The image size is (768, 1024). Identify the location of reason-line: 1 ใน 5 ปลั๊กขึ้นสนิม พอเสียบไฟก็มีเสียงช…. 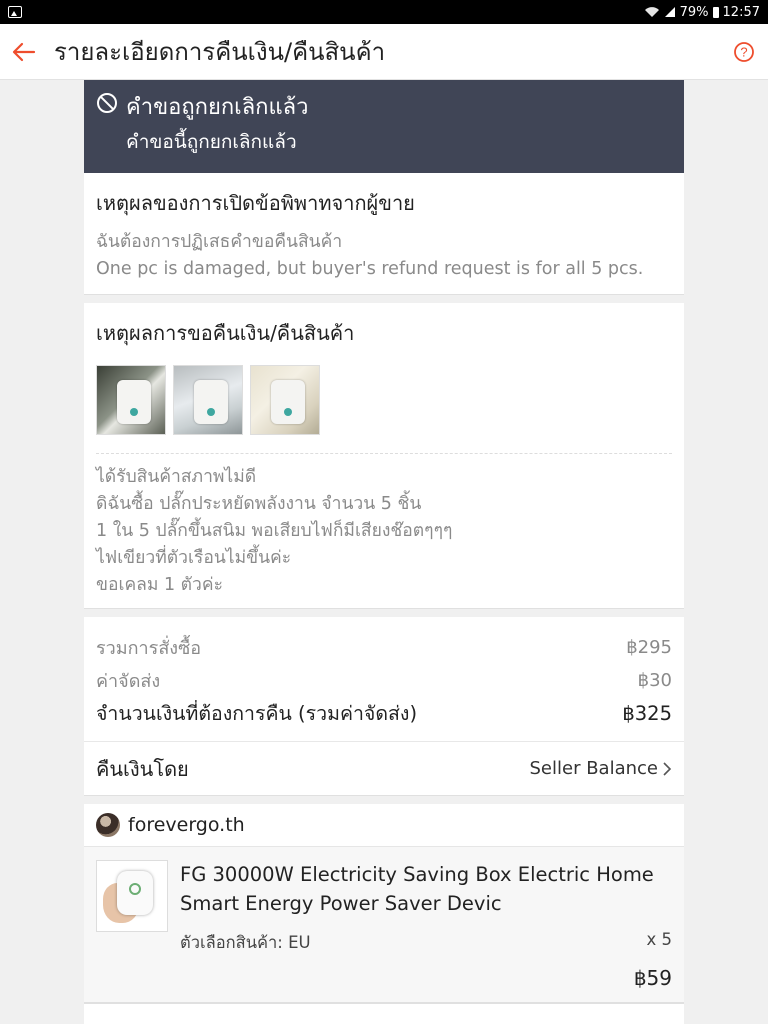
(274, 531).